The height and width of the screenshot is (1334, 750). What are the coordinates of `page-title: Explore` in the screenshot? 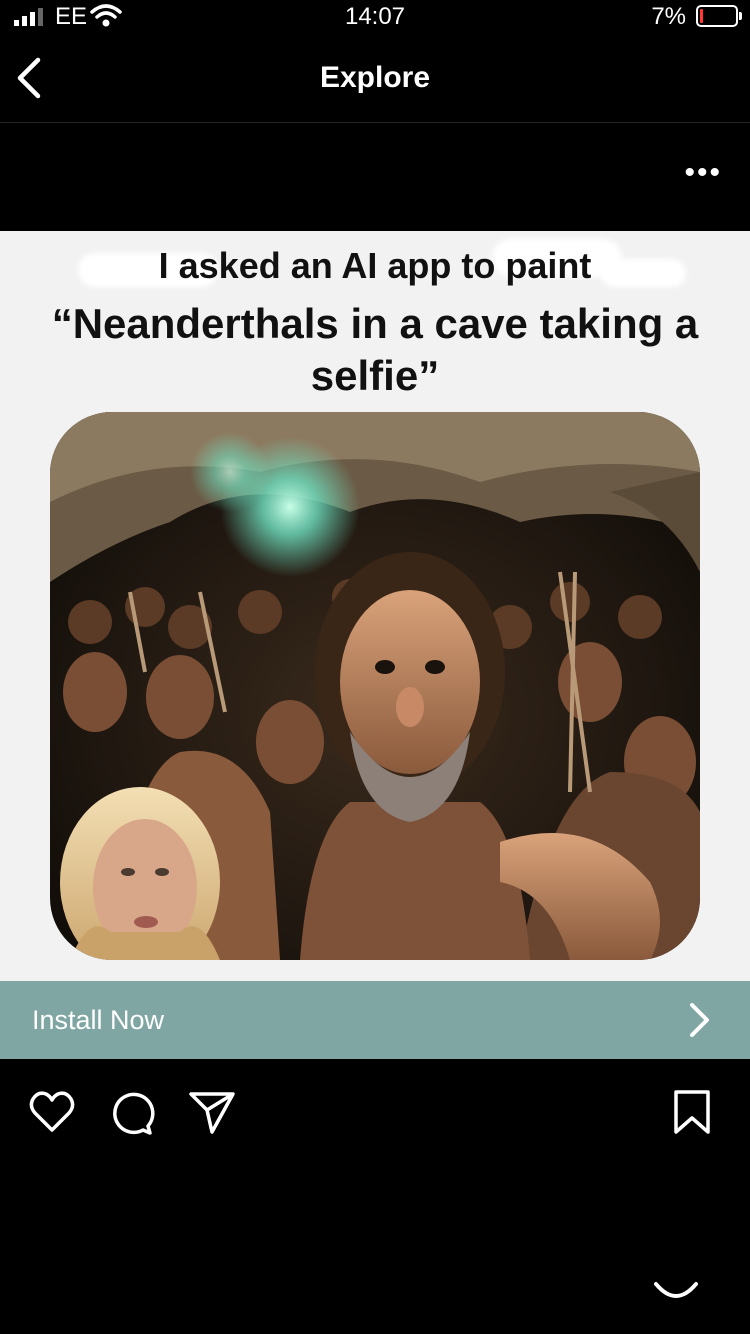 It's located at (375, 77).